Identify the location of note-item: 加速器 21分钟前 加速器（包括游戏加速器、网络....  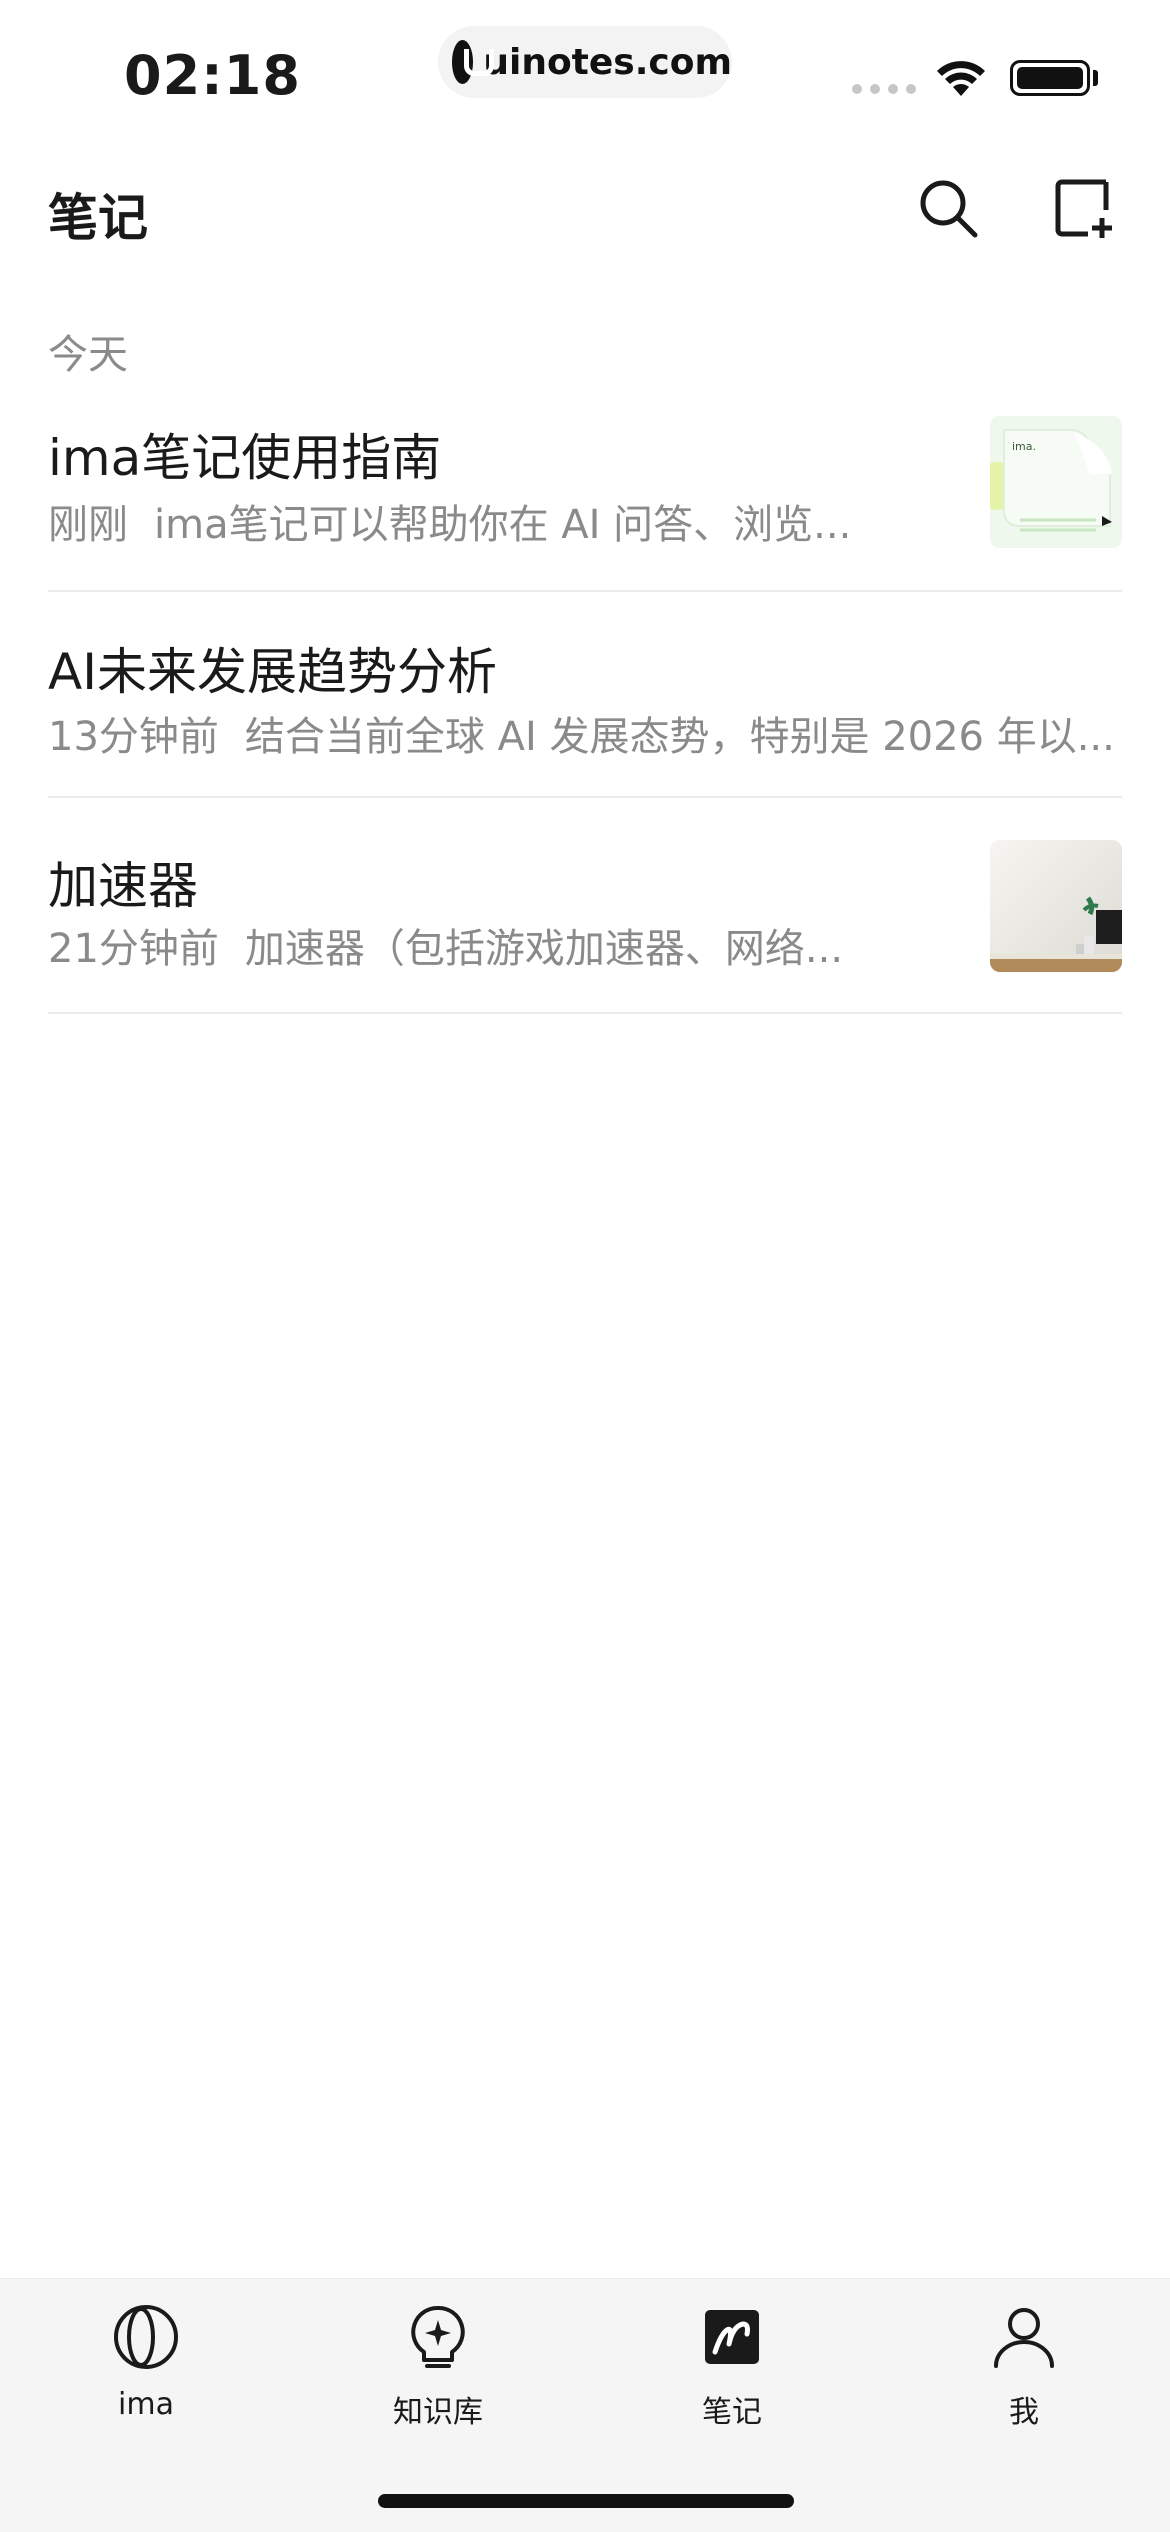
(585, 906).